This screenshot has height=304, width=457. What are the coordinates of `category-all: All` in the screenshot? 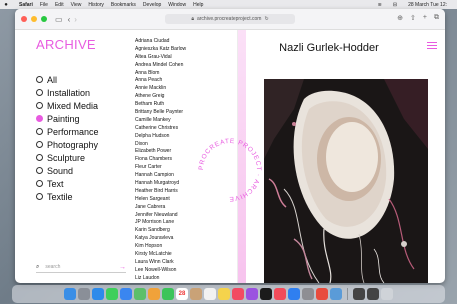 It's located at (67, 79).